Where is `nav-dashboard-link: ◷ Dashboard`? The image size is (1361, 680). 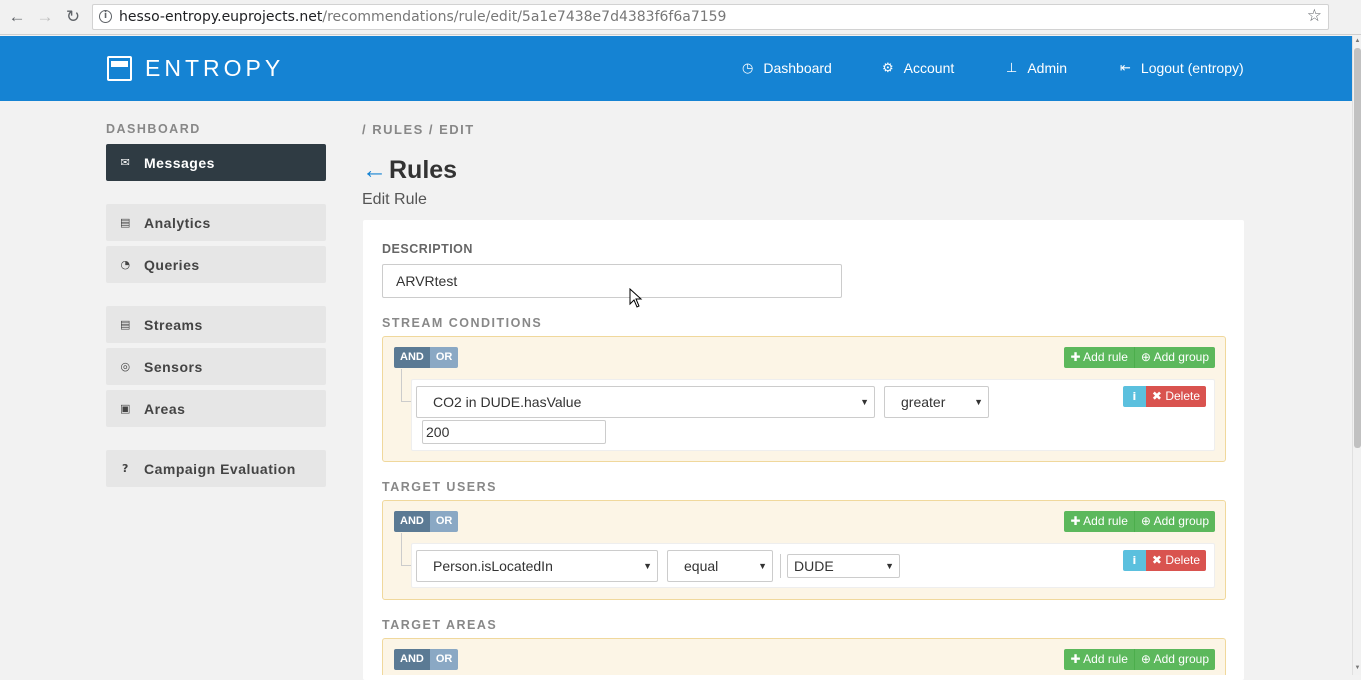 nav-dashboard-link: ◷ Dashboard is located at coordinates (787, 68).